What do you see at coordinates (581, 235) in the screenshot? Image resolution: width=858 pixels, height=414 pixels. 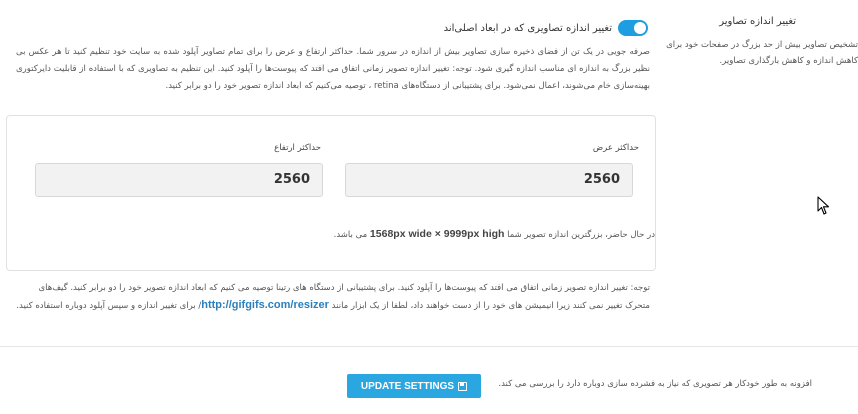 I see `current-size-prefix: در حال حاضر، بزرگترین اندازه تصویر شما` at bounding box center [581, 235].